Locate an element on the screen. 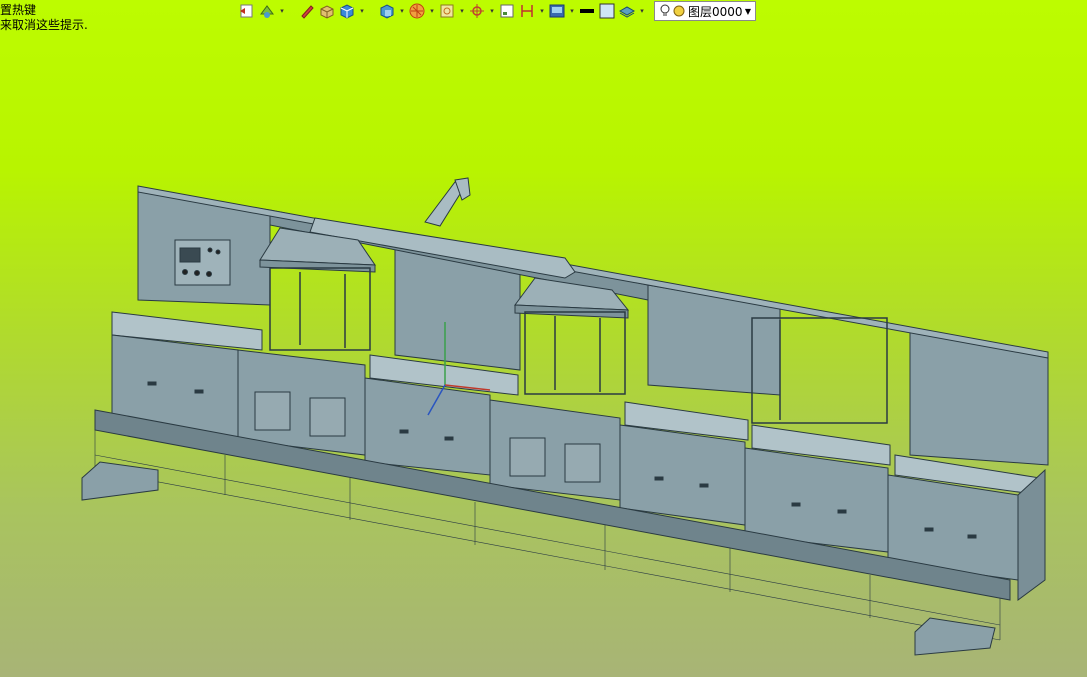 The height and width of the screenshot is (677, 1087). control-screen is located at coordinates (190, 255).